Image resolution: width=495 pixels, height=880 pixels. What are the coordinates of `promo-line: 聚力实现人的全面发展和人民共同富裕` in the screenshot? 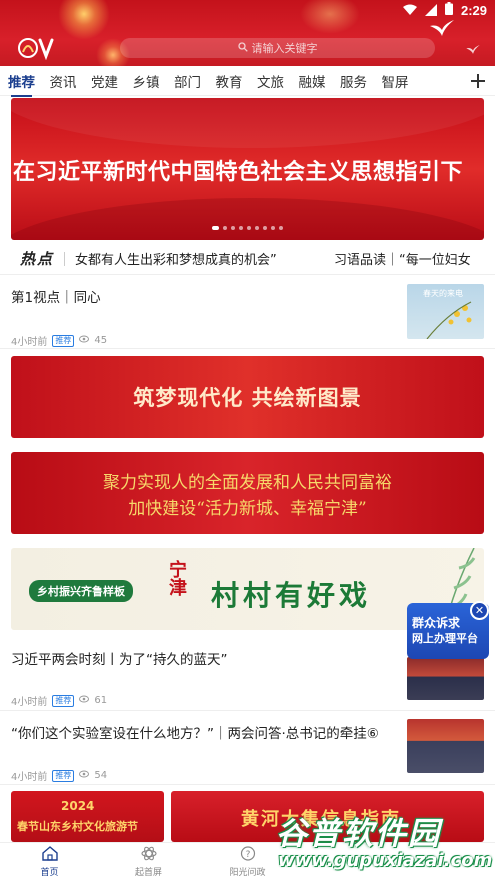 It's located at (247, 483).